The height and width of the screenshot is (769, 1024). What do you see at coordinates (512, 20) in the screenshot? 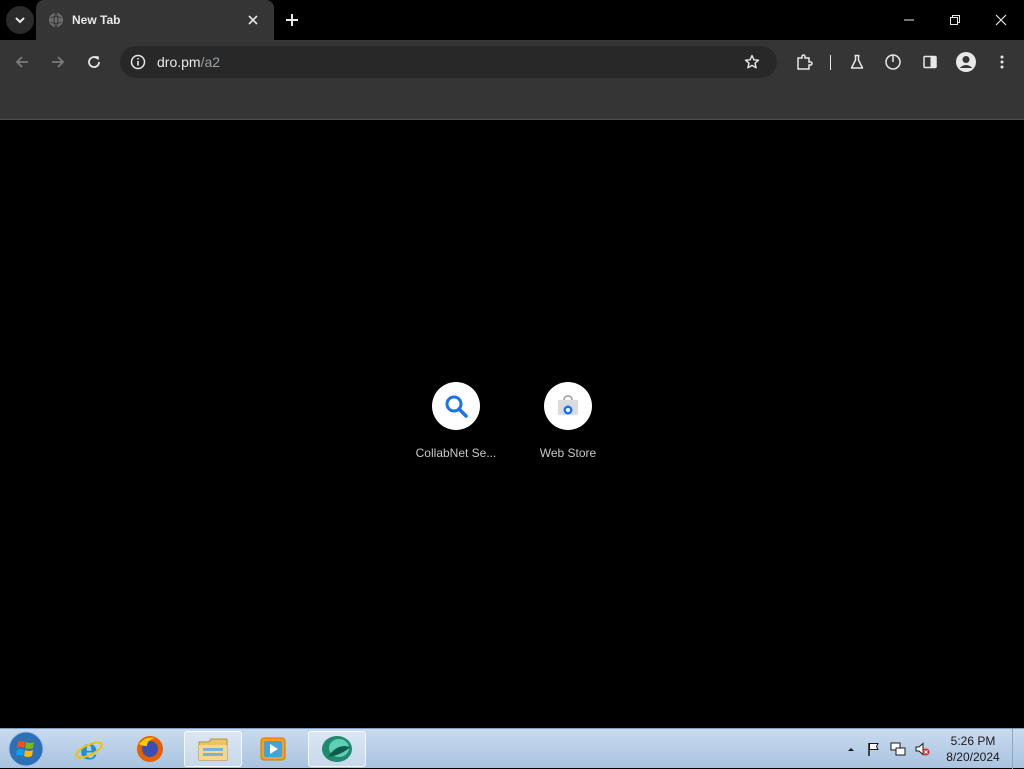
I see `tab-strip: New Tab` at bounding box center [512, 20].